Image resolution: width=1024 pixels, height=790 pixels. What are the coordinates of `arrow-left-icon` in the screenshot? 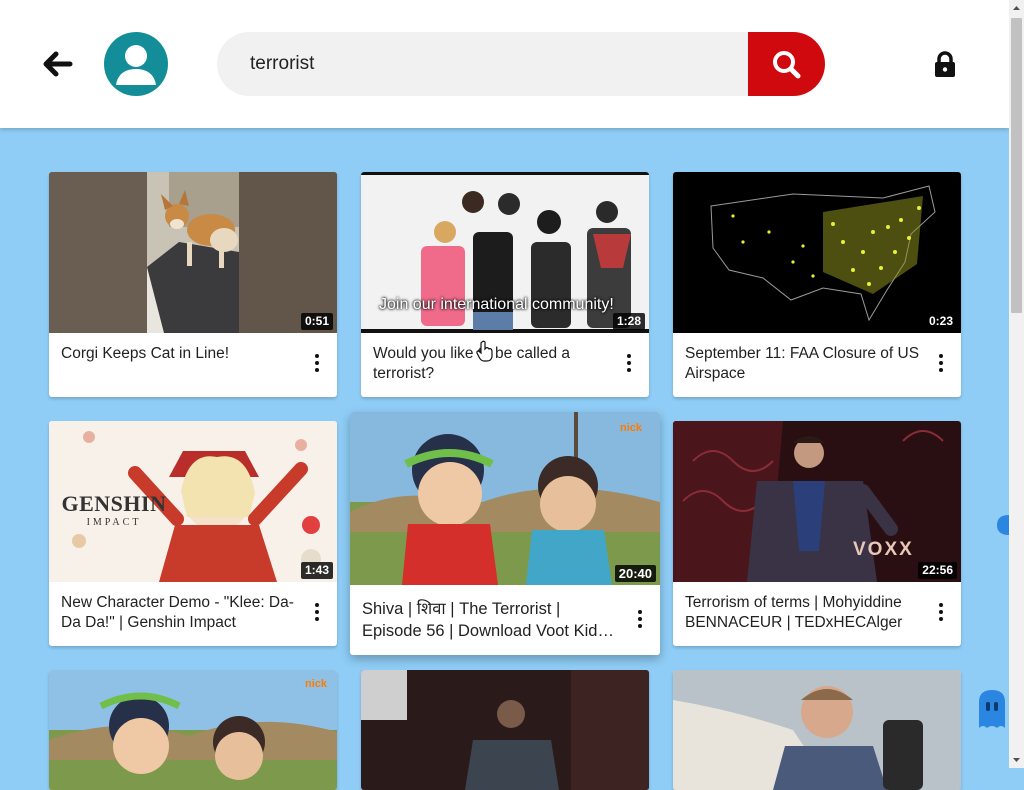 It's located at (58, 64).